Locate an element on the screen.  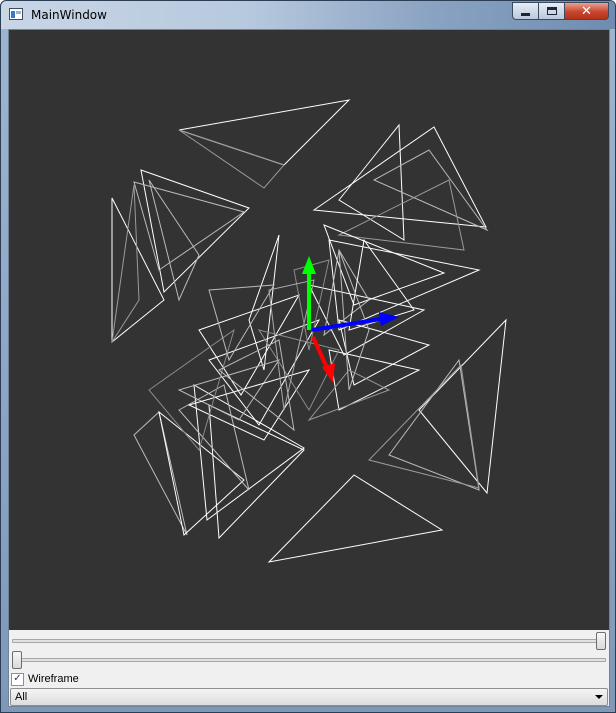
wireframe-checkbox: ✓ is located at coordinates (17, 679).